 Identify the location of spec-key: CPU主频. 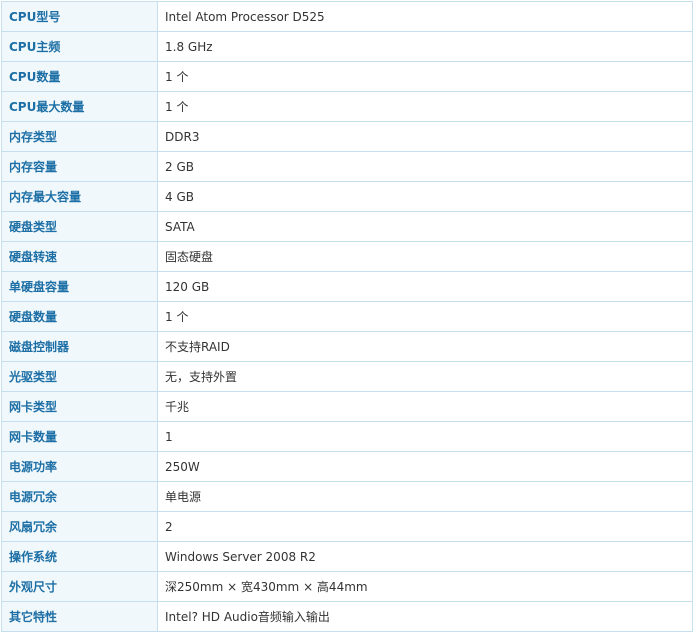
(79, 46).